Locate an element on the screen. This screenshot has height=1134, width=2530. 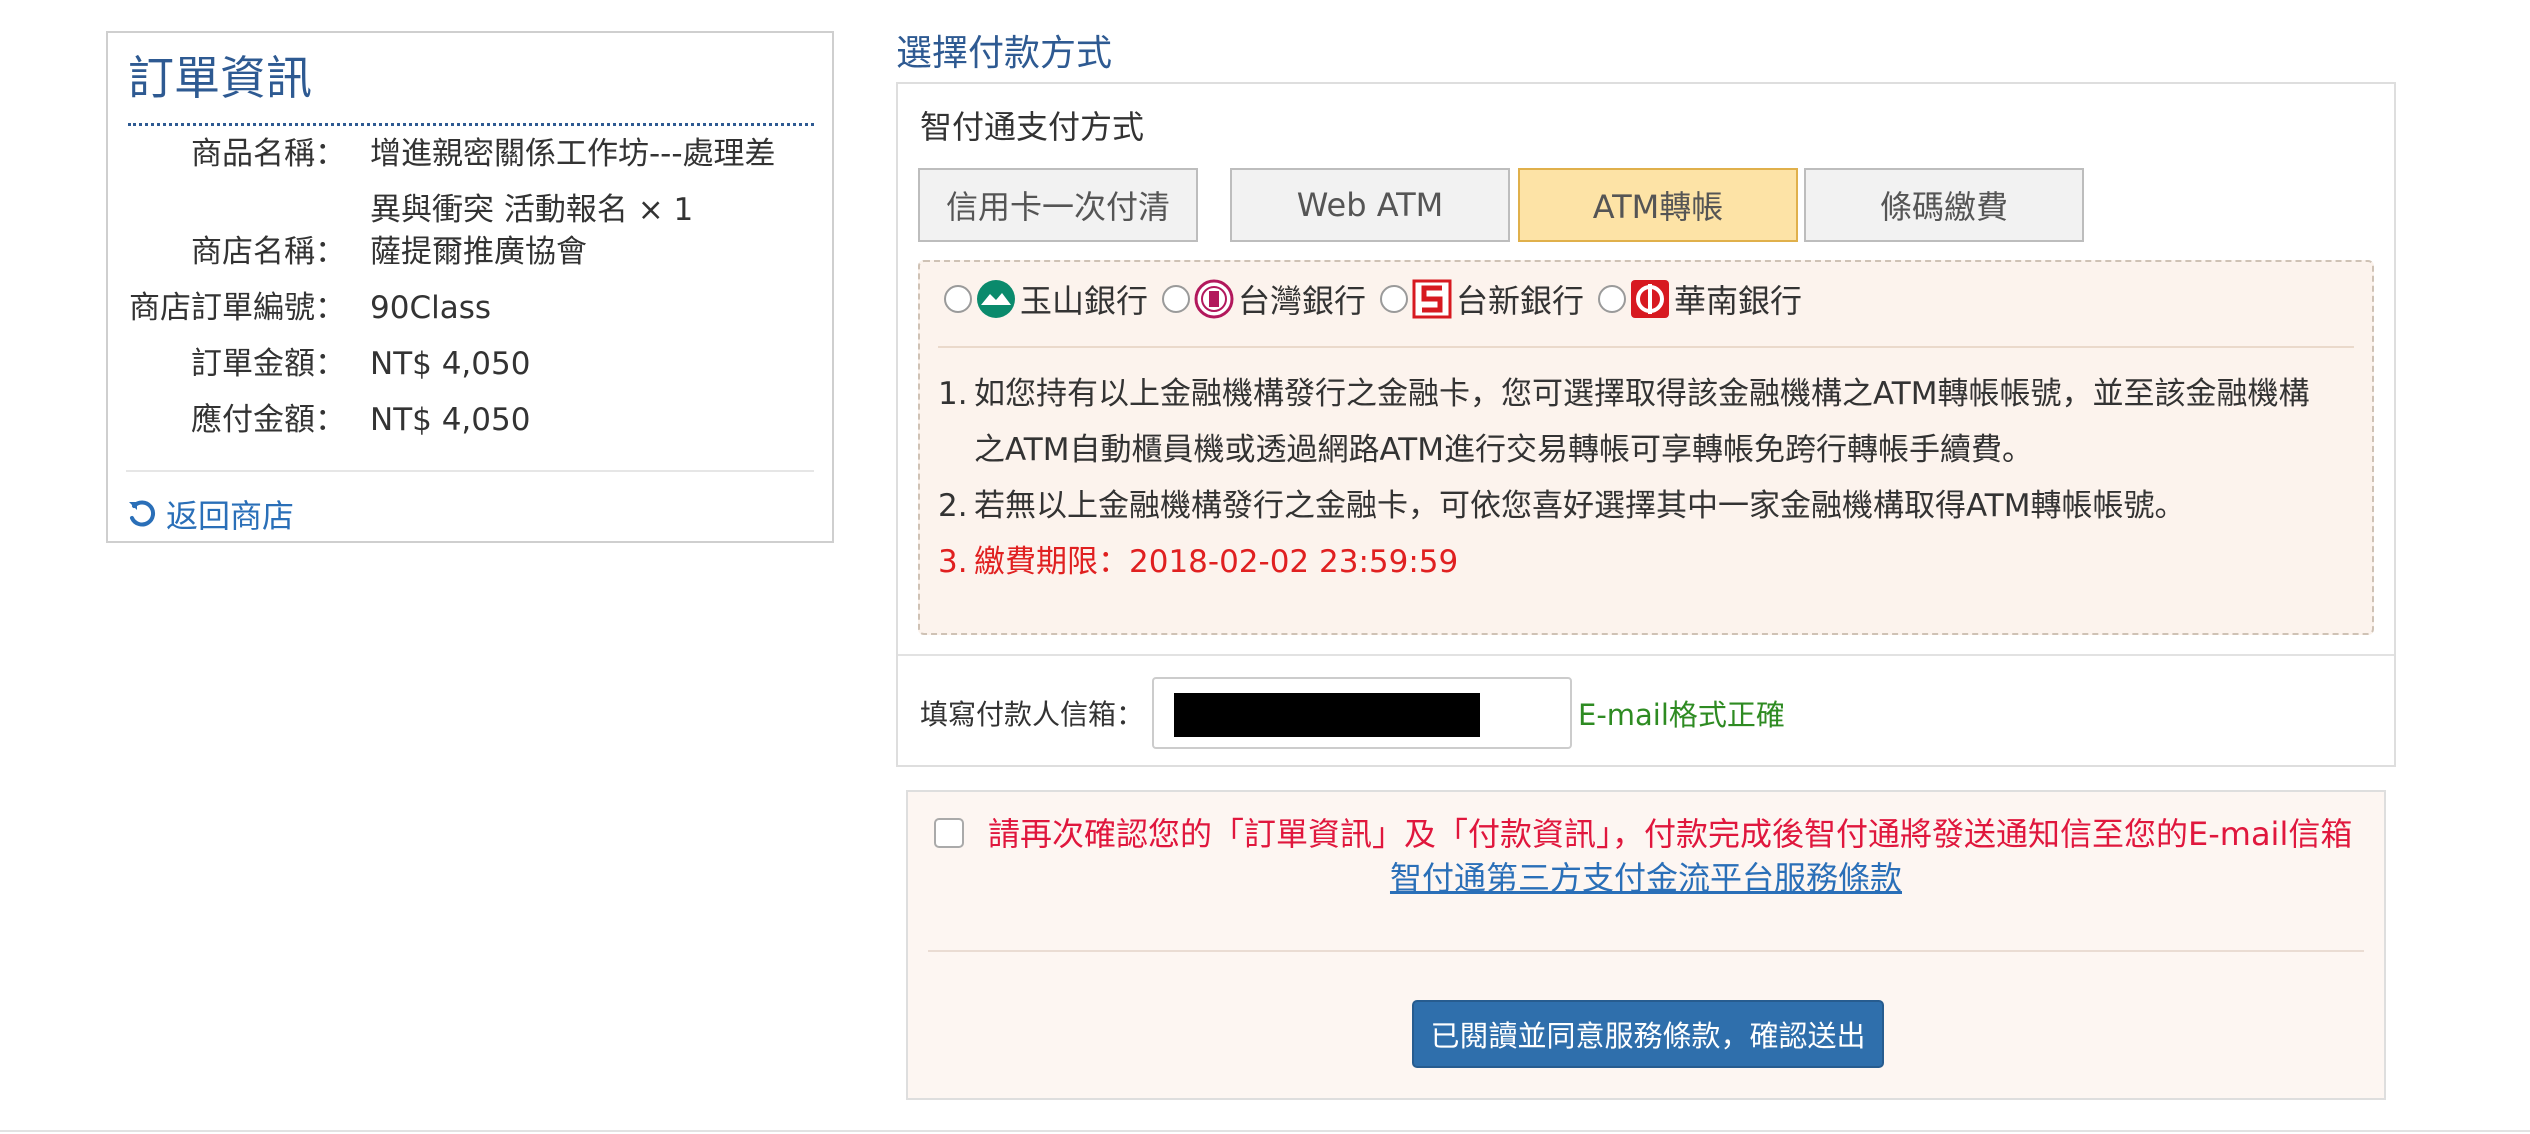
order-id-label: 商店訂單編號： is located at coordinates (237, 308).